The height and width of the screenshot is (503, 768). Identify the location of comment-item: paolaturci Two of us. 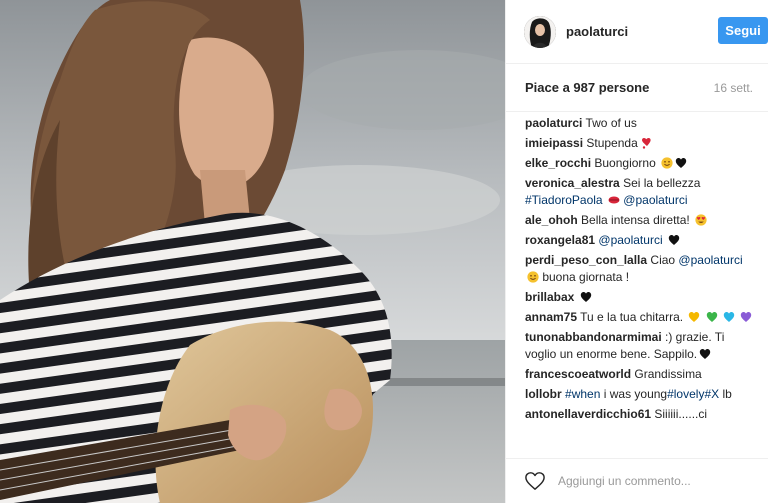
(640, 122).